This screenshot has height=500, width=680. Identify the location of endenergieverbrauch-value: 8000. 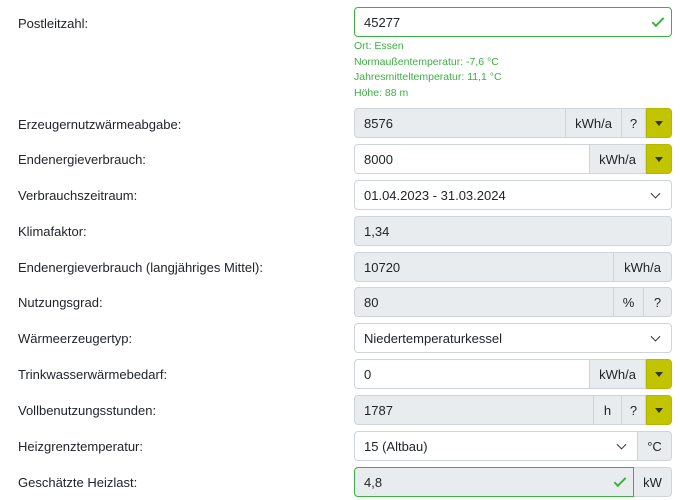
(378, 159).